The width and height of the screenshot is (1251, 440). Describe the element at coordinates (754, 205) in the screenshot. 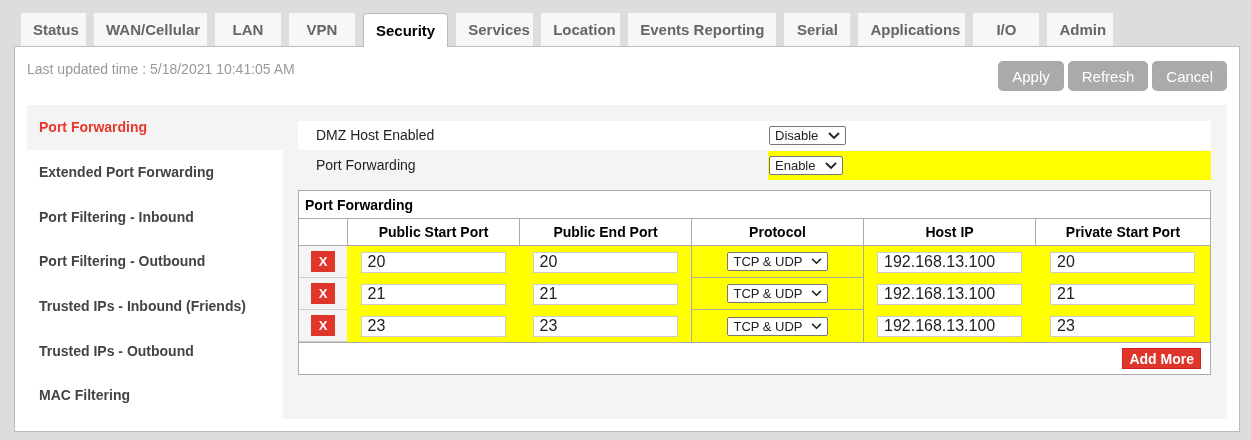

I see `table-title: Port Forwarding` at that location.